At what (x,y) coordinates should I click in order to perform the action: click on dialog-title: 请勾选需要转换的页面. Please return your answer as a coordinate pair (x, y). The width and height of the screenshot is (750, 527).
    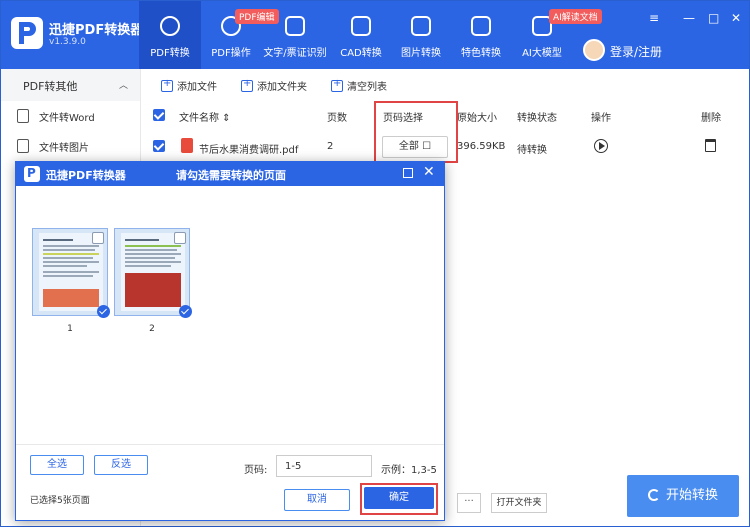
    Looking at the image, I should click on (231, 175).